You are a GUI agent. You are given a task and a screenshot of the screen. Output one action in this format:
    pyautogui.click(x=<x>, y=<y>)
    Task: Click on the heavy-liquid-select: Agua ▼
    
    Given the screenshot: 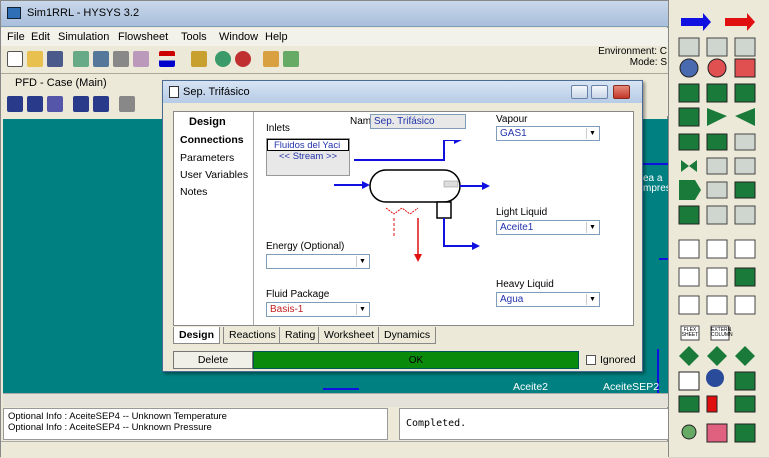 What is the action you would take?
    pyautogui.click(x=548, y=299)
    